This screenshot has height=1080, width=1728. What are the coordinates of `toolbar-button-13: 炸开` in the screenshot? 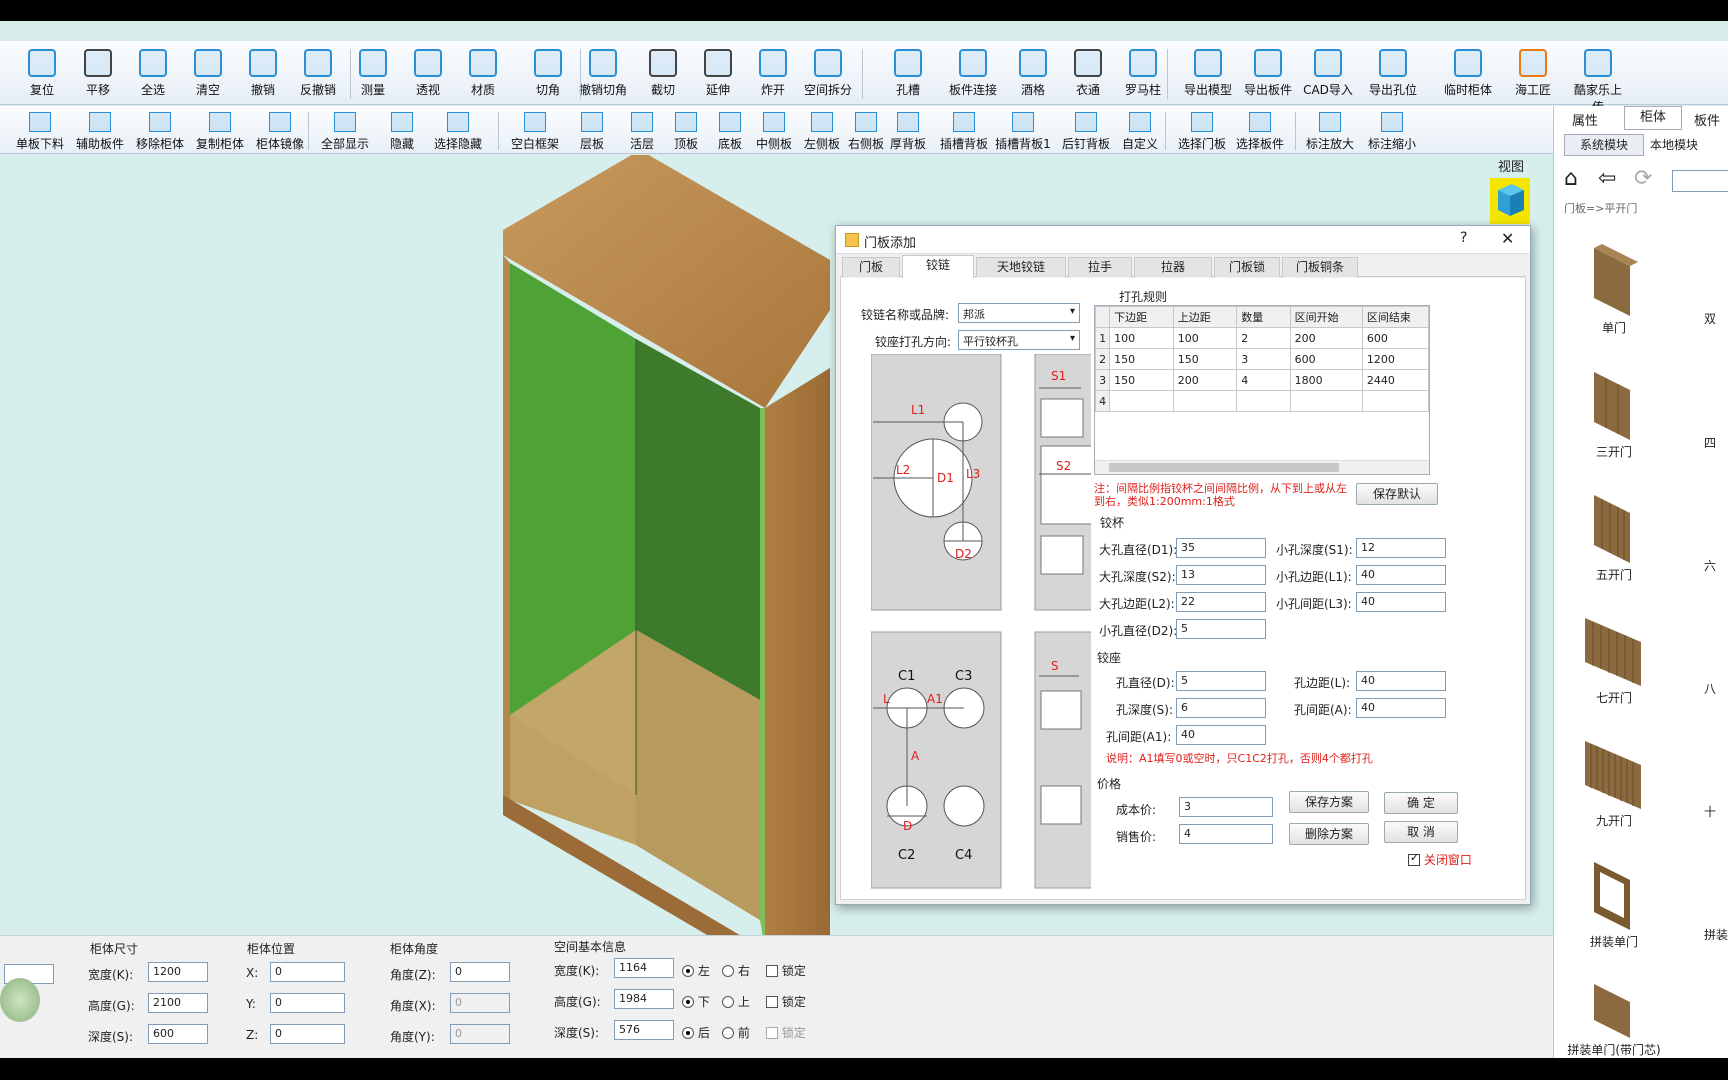 It's located at (773, 76).